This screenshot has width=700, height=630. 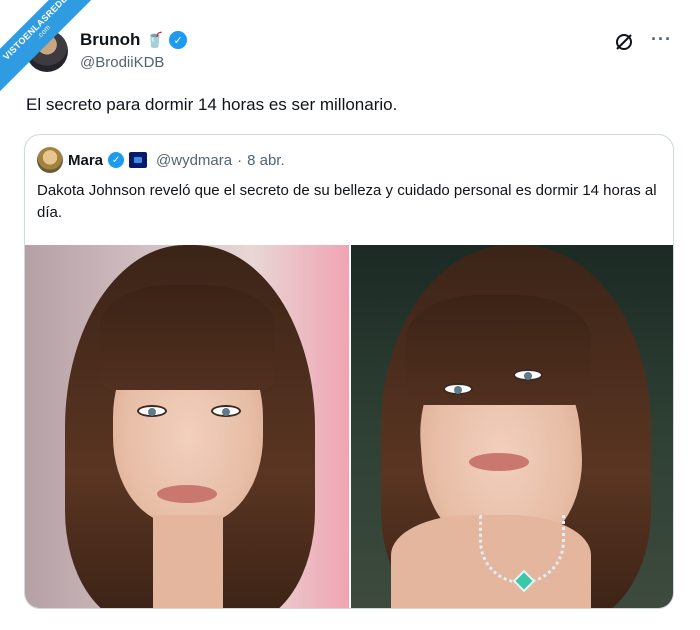 I want to click on quote-verified-badge-icon: ✓, so click(x=116, y=160).